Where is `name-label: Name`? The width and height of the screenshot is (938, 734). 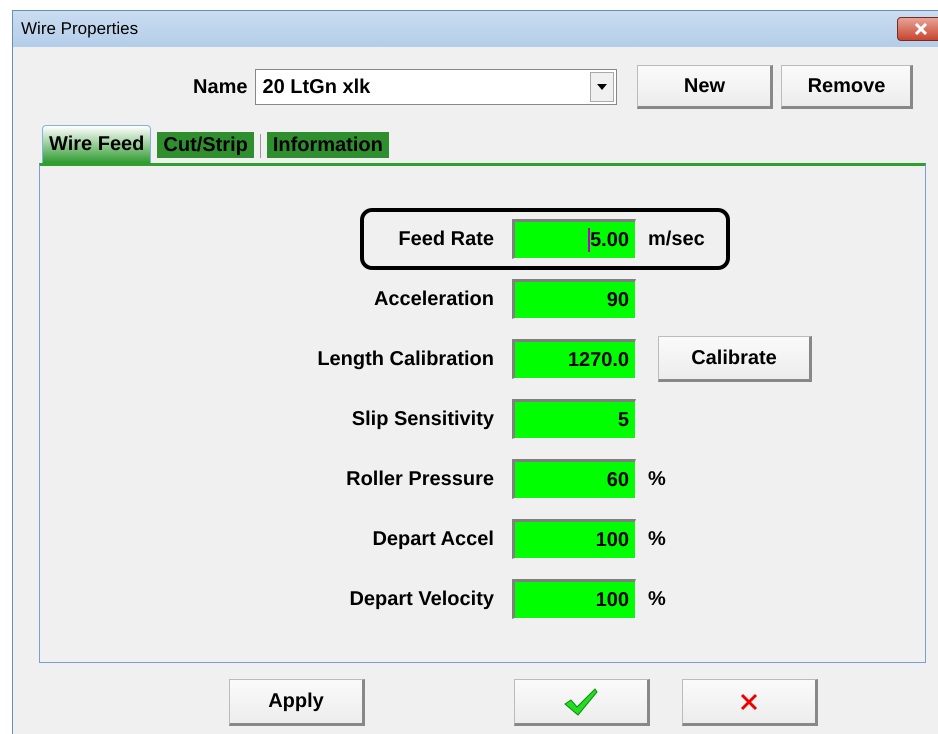 name-label: Name is located at coordinates (220, 87).